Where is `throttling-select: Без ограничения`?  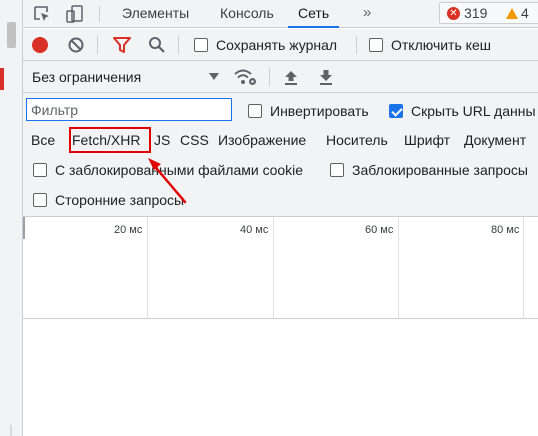 throttling-select: Без ограничения is located at coordinates (86, 77).